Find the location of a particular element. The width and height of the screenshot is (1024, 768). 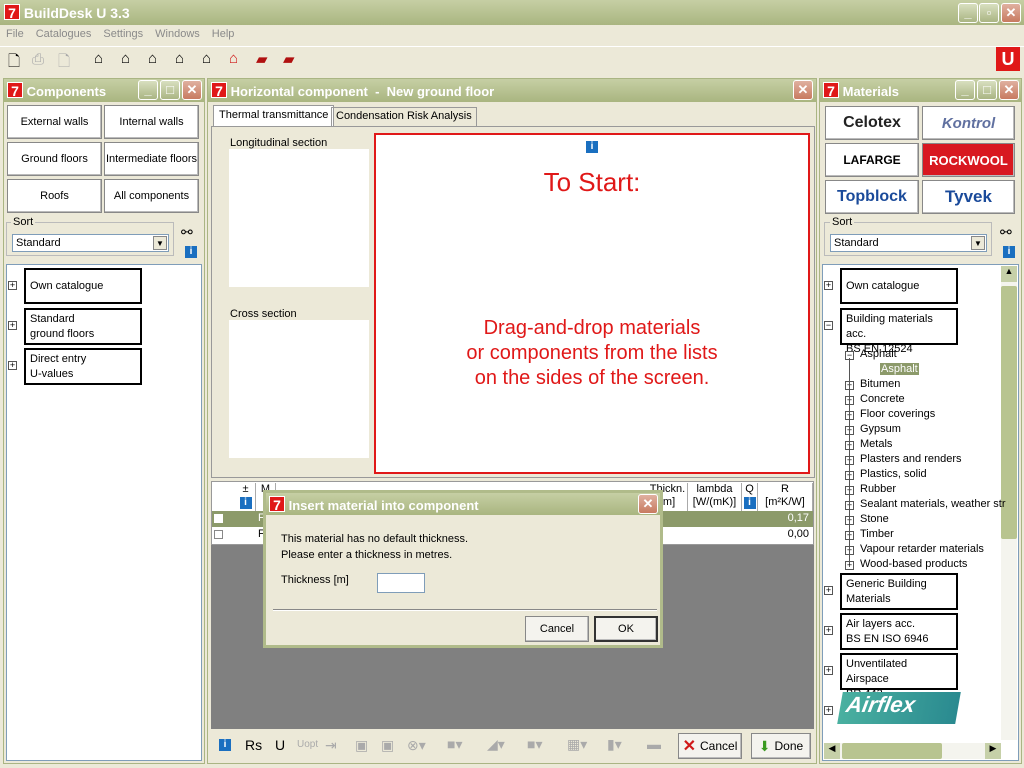

brand-kontrol: Kontrol is located at coordinates (968, 123).